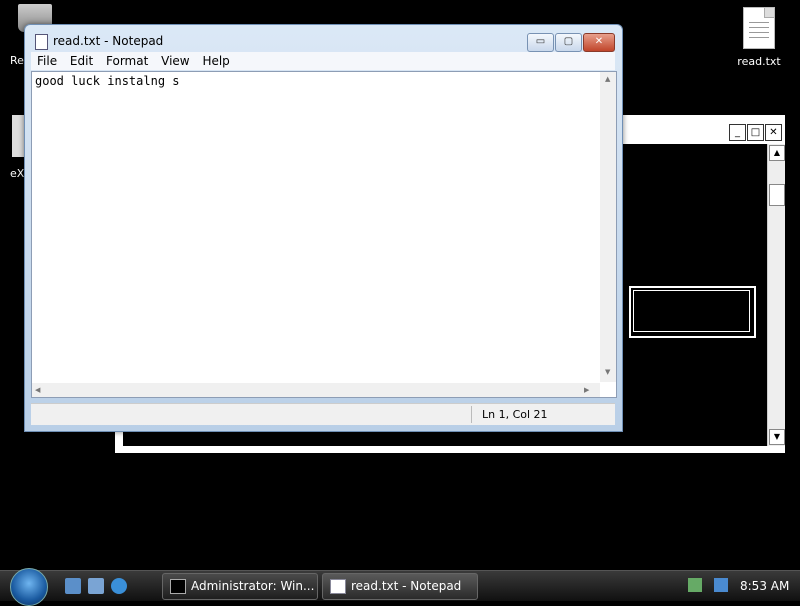  What do you see at coordinates (759, 28) in the screenshot?
I see `text-file-icon` at bounding box center [759, 28].